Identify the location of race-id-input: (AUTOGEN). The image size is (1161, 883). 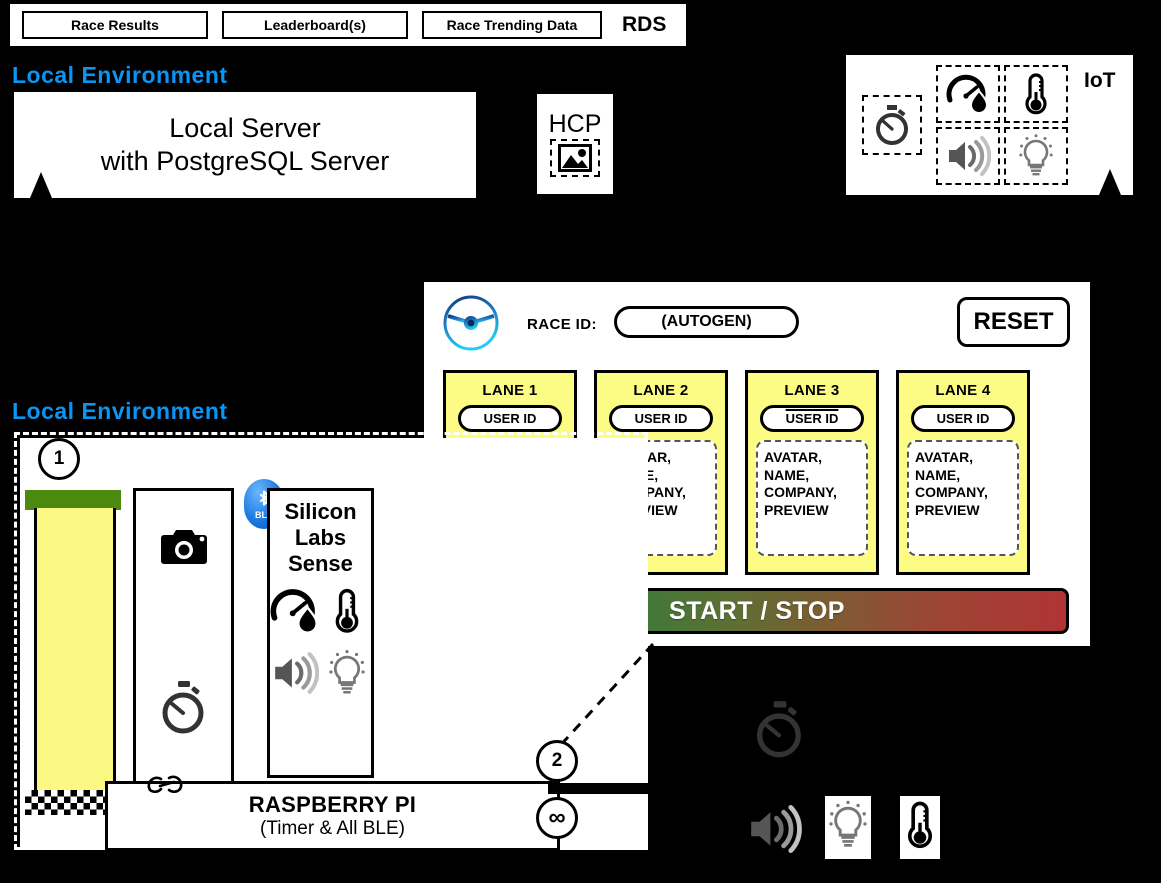
(706, 322).